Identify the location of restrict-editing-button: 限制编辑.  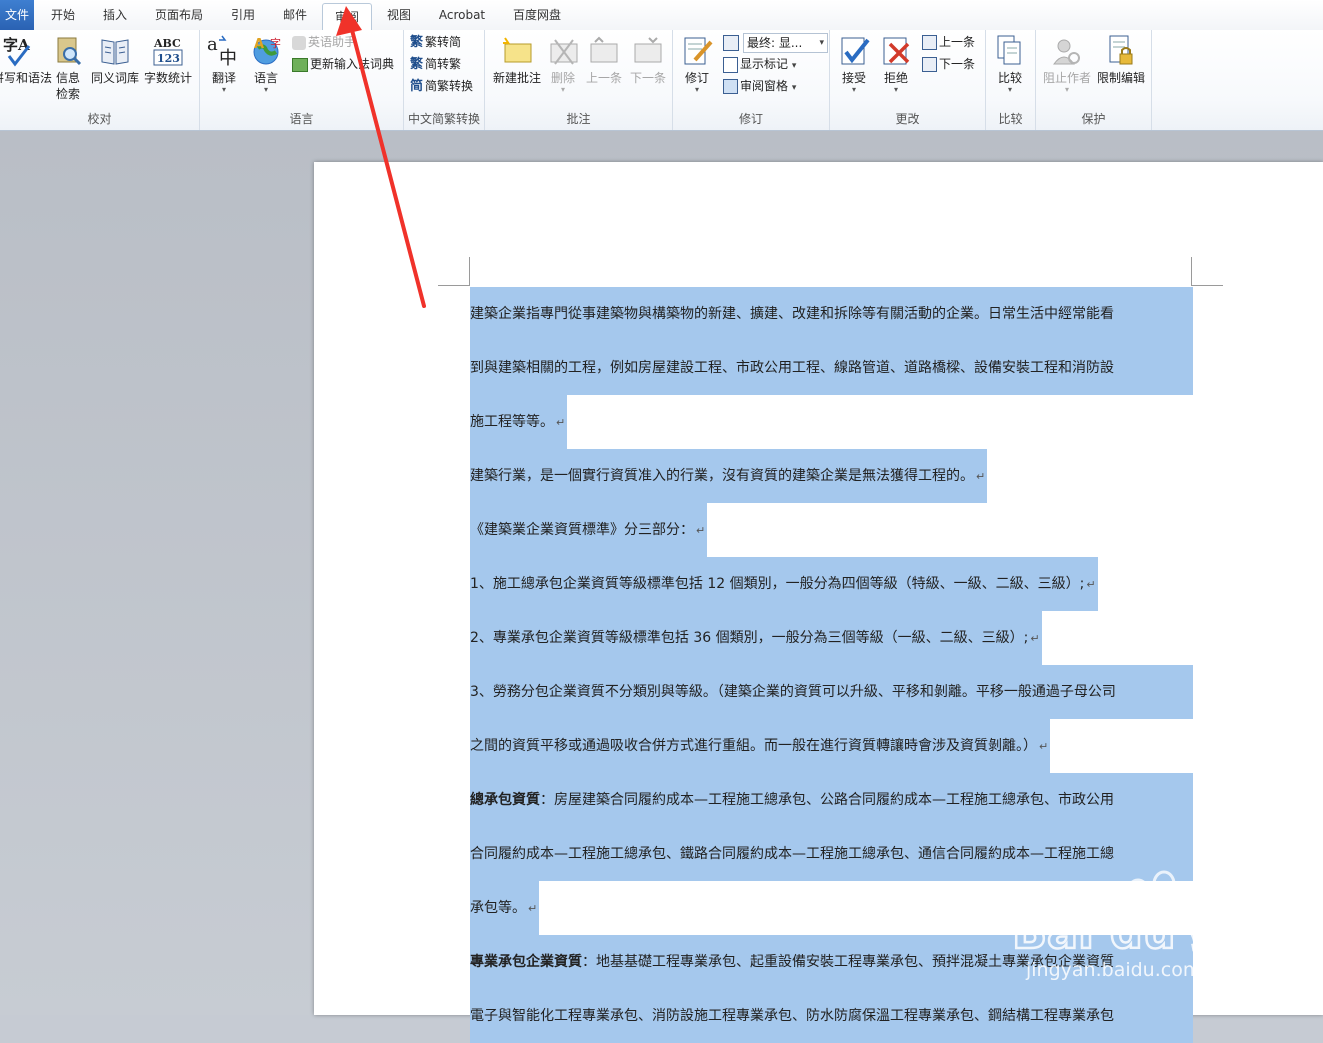
(1121, 60).